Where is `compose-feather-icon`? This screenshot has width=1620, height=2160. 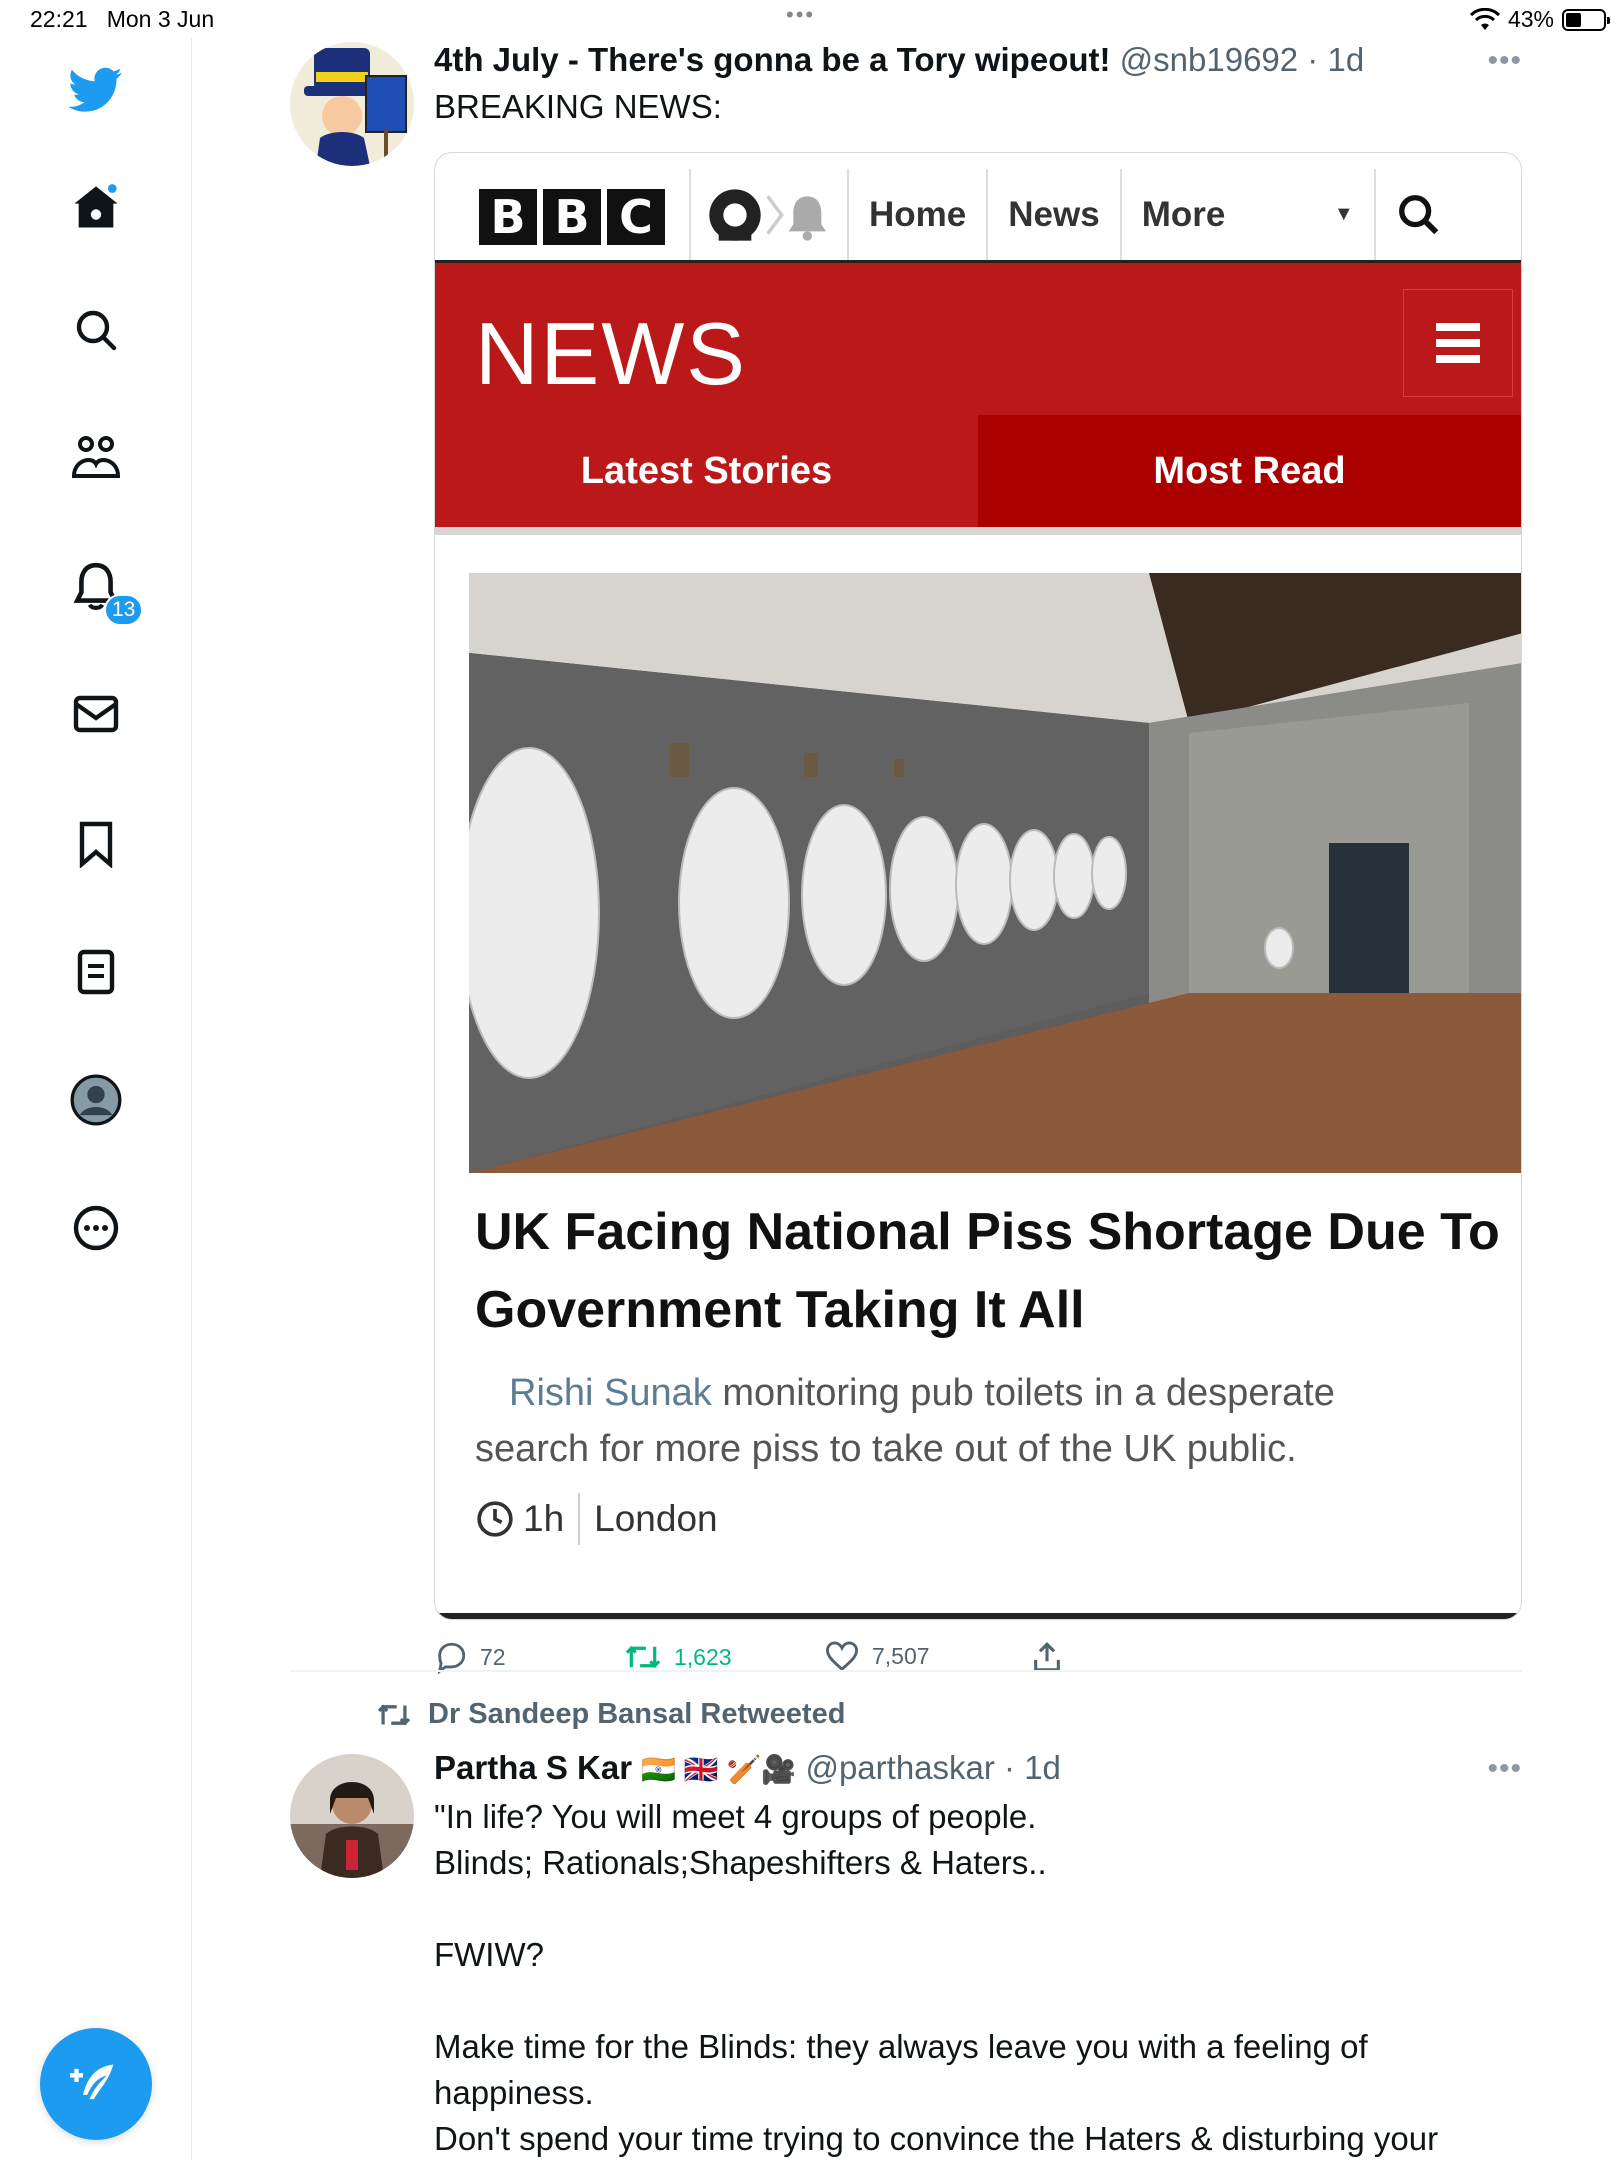
compose-feather-icon is located at coordinates (92, 2082).